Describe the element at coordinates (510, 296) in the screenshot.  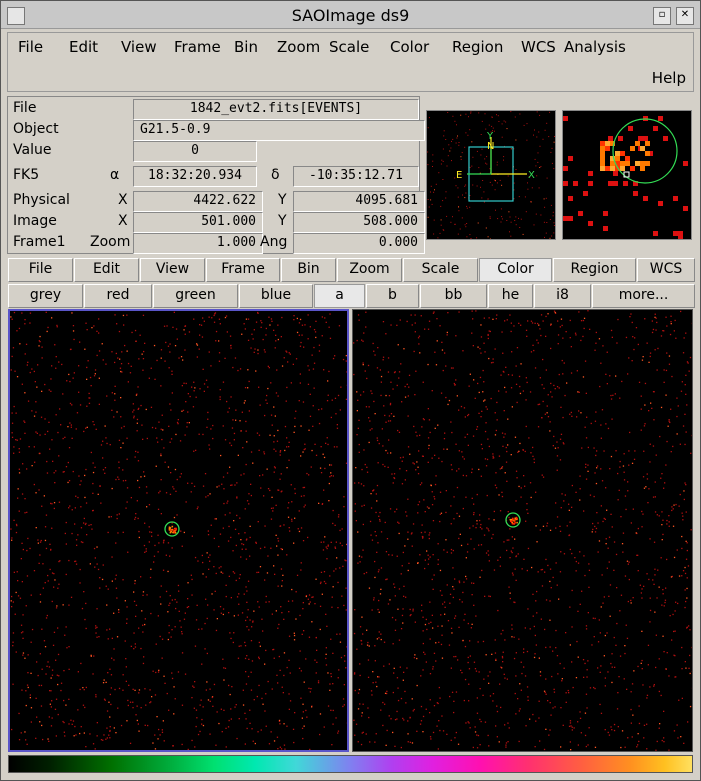
I see `colormap-he: he` at that location.